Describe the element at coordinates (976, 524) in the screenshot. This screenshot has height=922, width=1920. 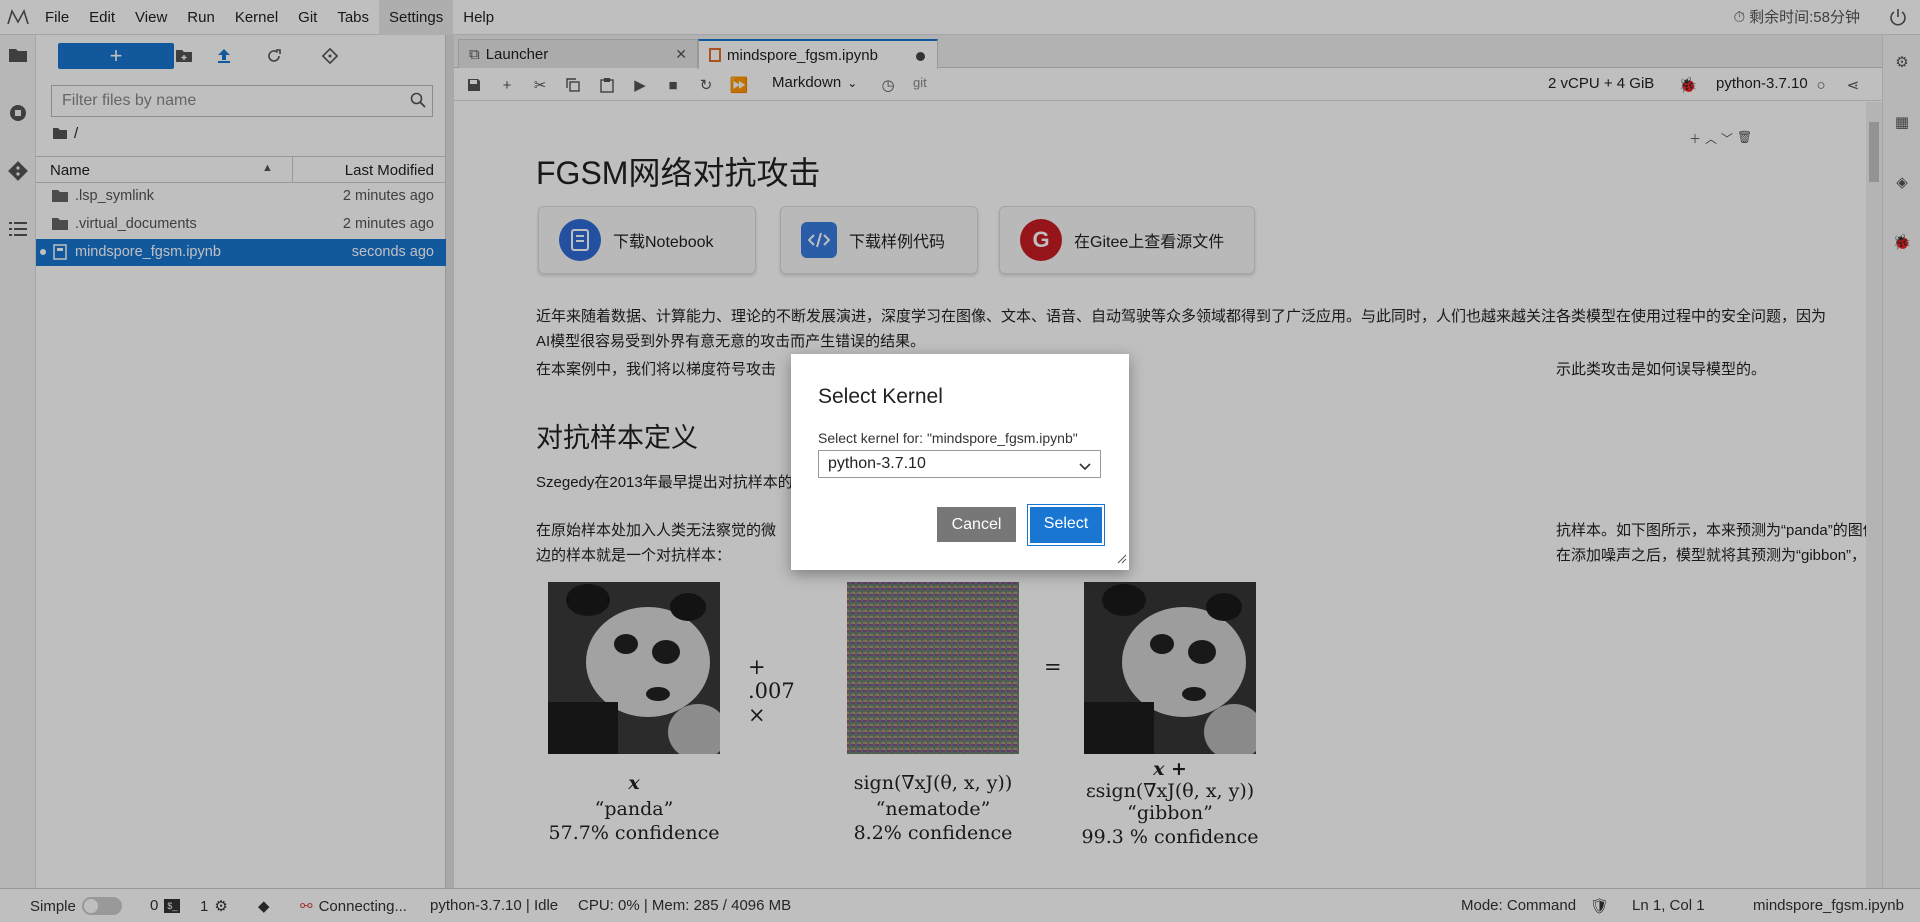
I see `cancel-button: Cancel` at that location.